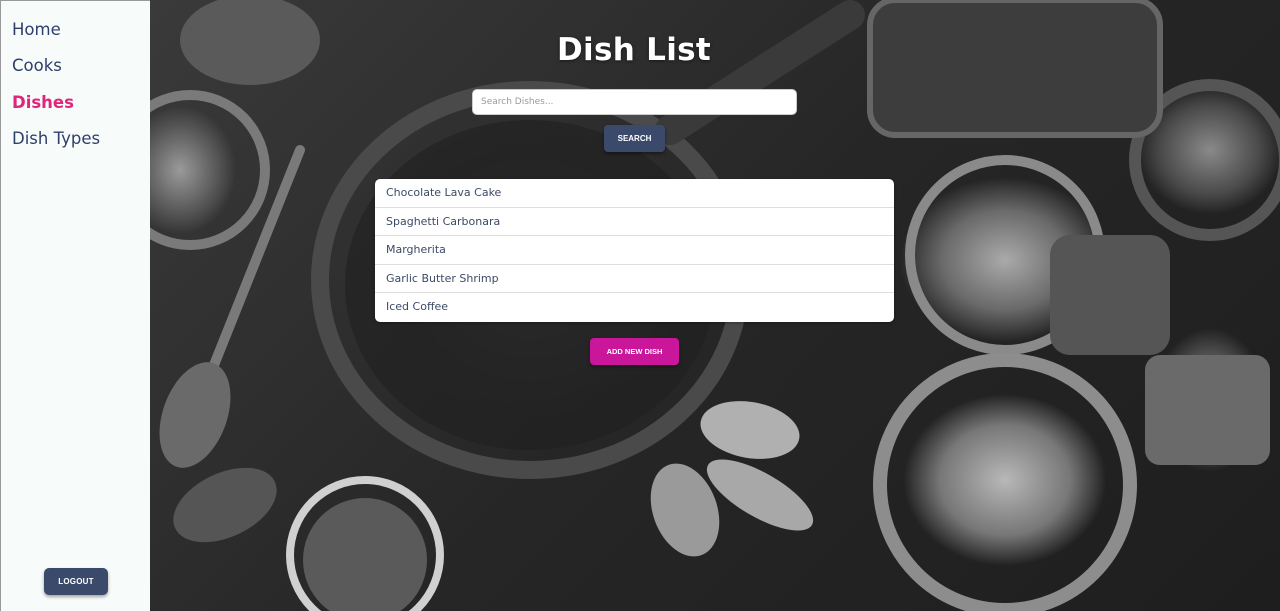  I want to click on page-title: Dish List, so click(634, 50).